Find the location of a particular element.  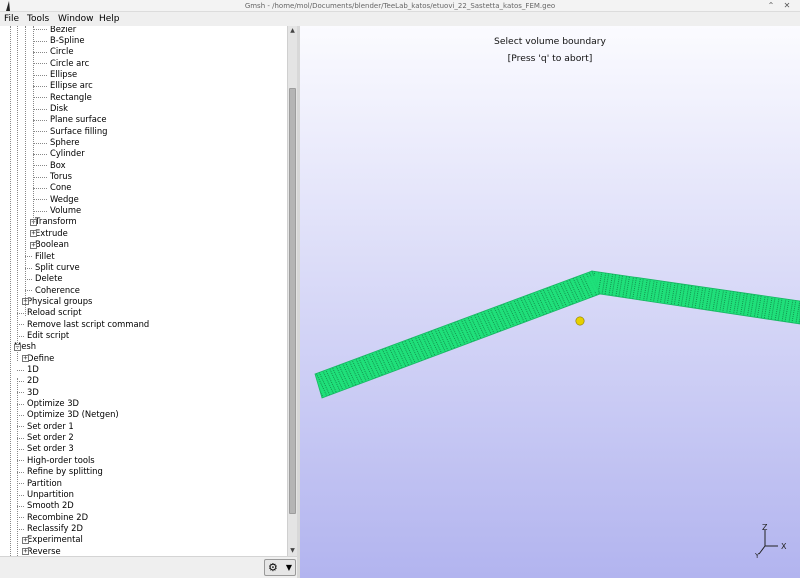

tree-item-reclassify-2d: Reclassify 2D is located at coordinates (55, 528).